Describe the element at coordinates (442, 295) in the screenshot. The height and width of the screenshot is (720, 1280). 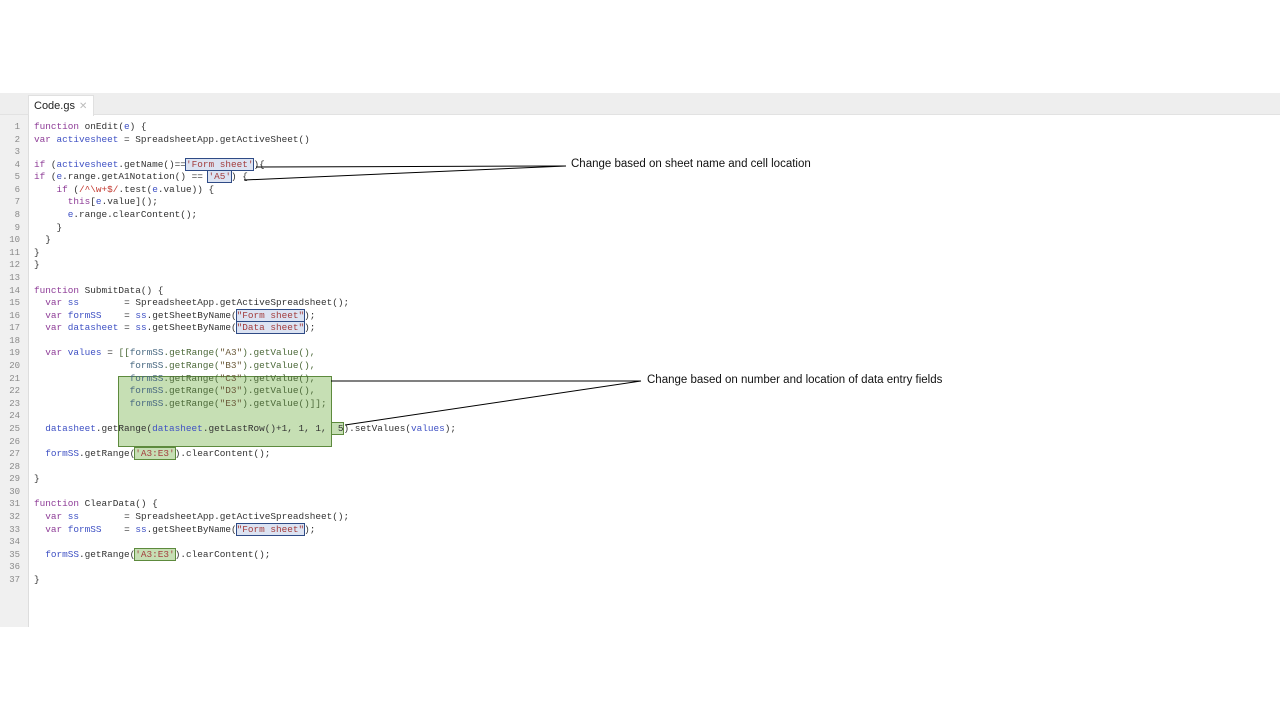
I see `annotation-lines` at that location.